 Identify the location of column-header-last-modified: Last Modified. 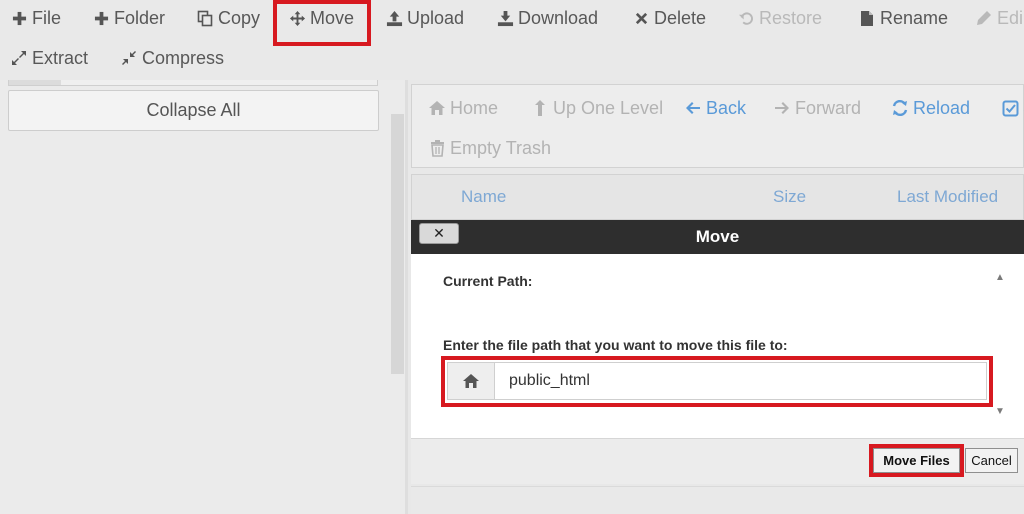
(947, 197).